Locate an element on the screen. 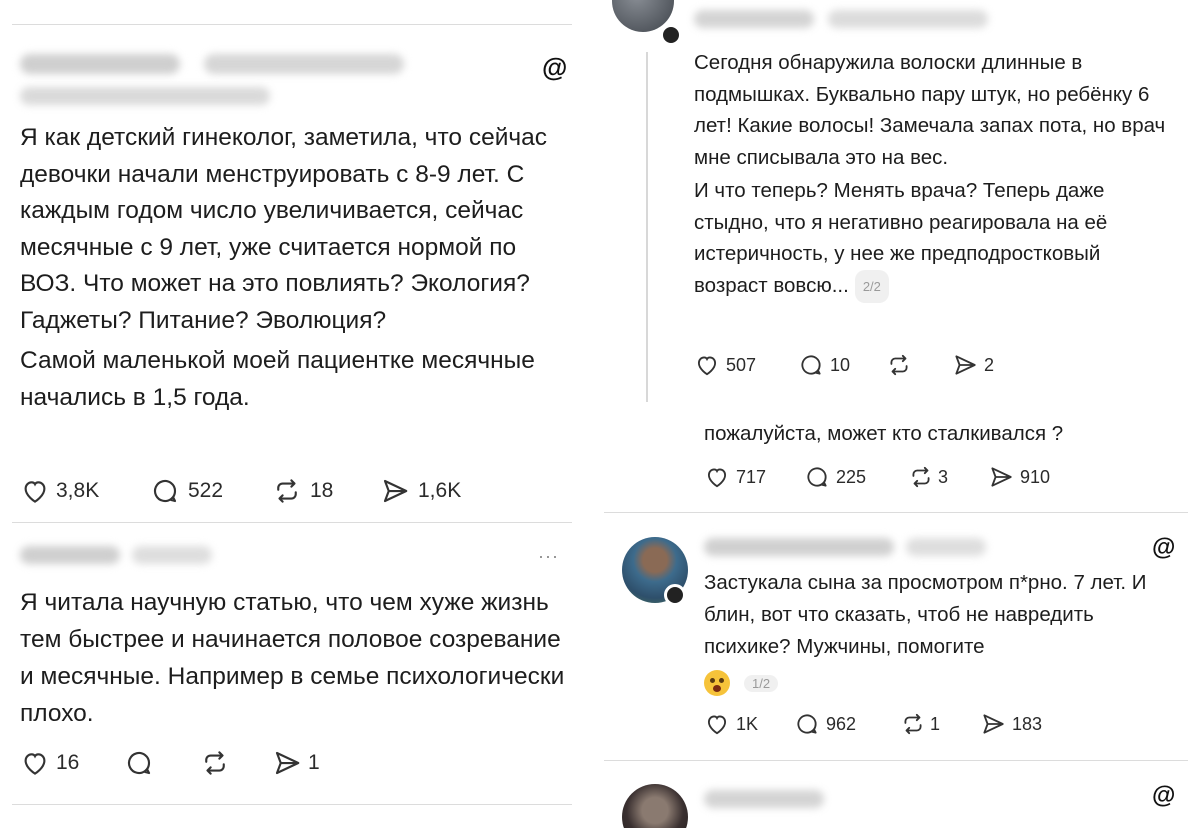 The width and height of the screenshot is (1200, 828). post5-reposts-count: 1 is located at coordinates (935, 723).